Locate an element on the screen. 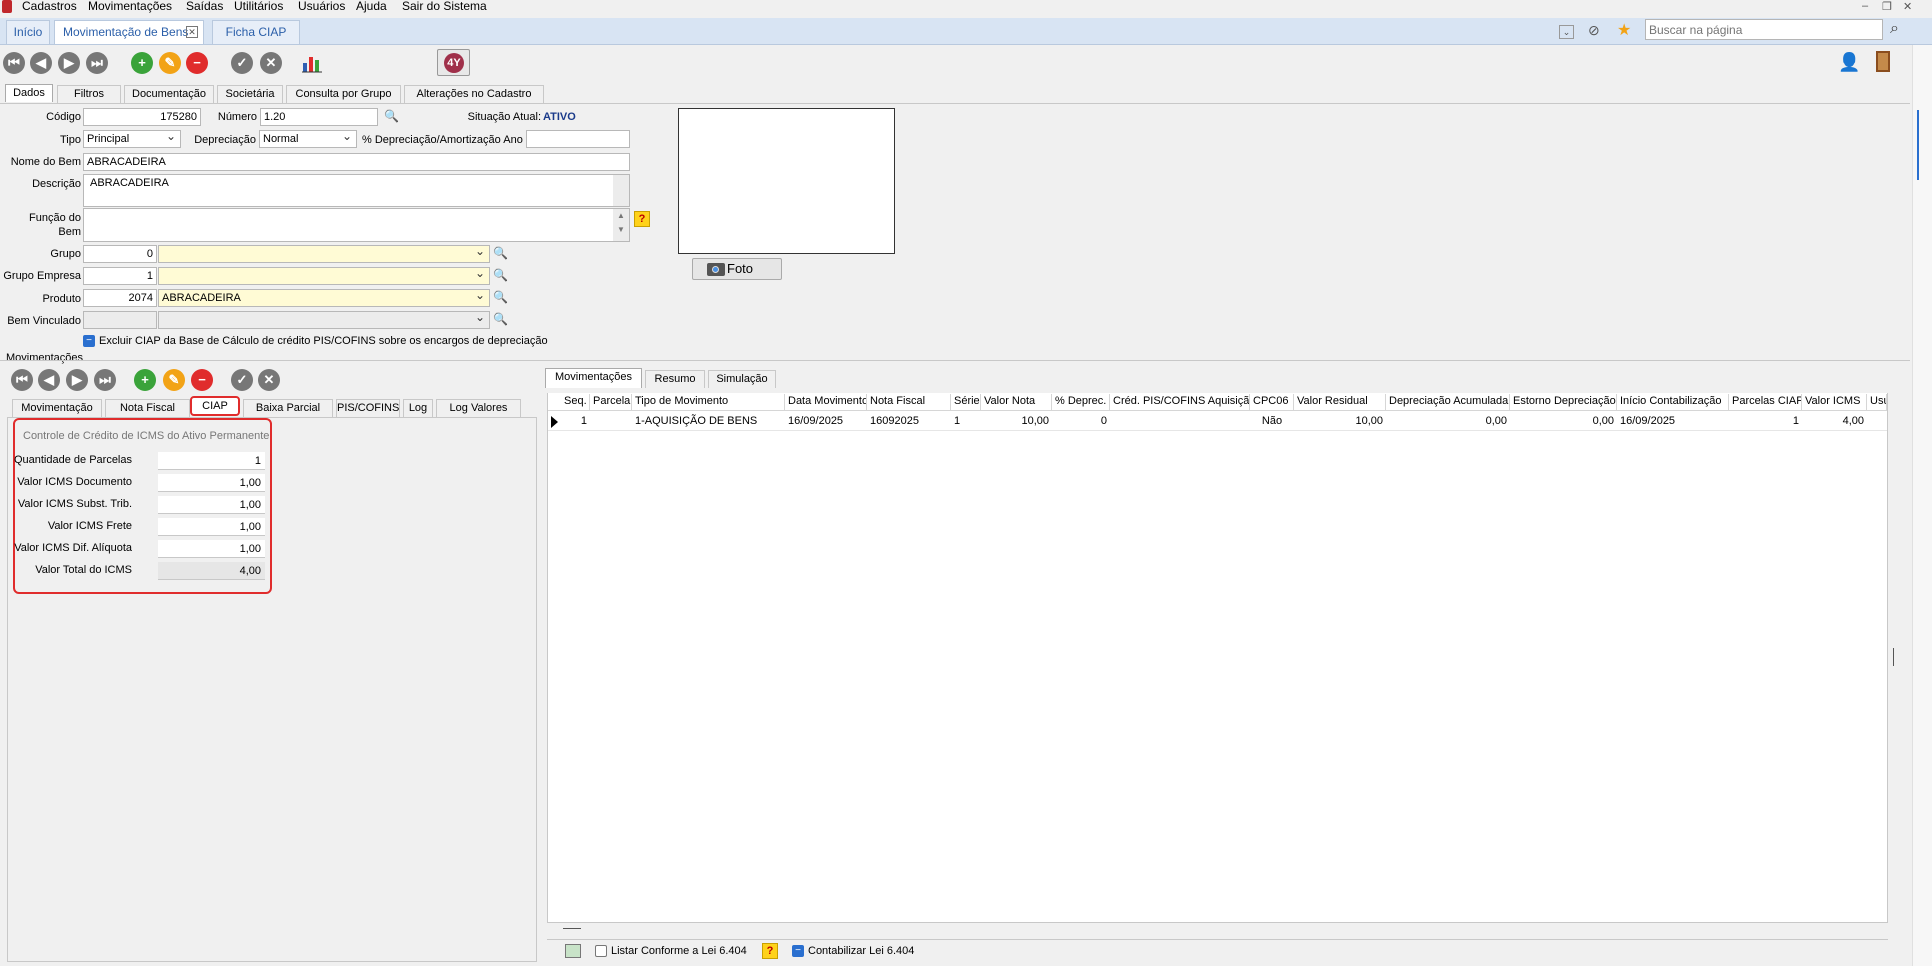 The image size is (1932, 966). nome-field: ABRACADEIRA is located at coordinates (356, 162).